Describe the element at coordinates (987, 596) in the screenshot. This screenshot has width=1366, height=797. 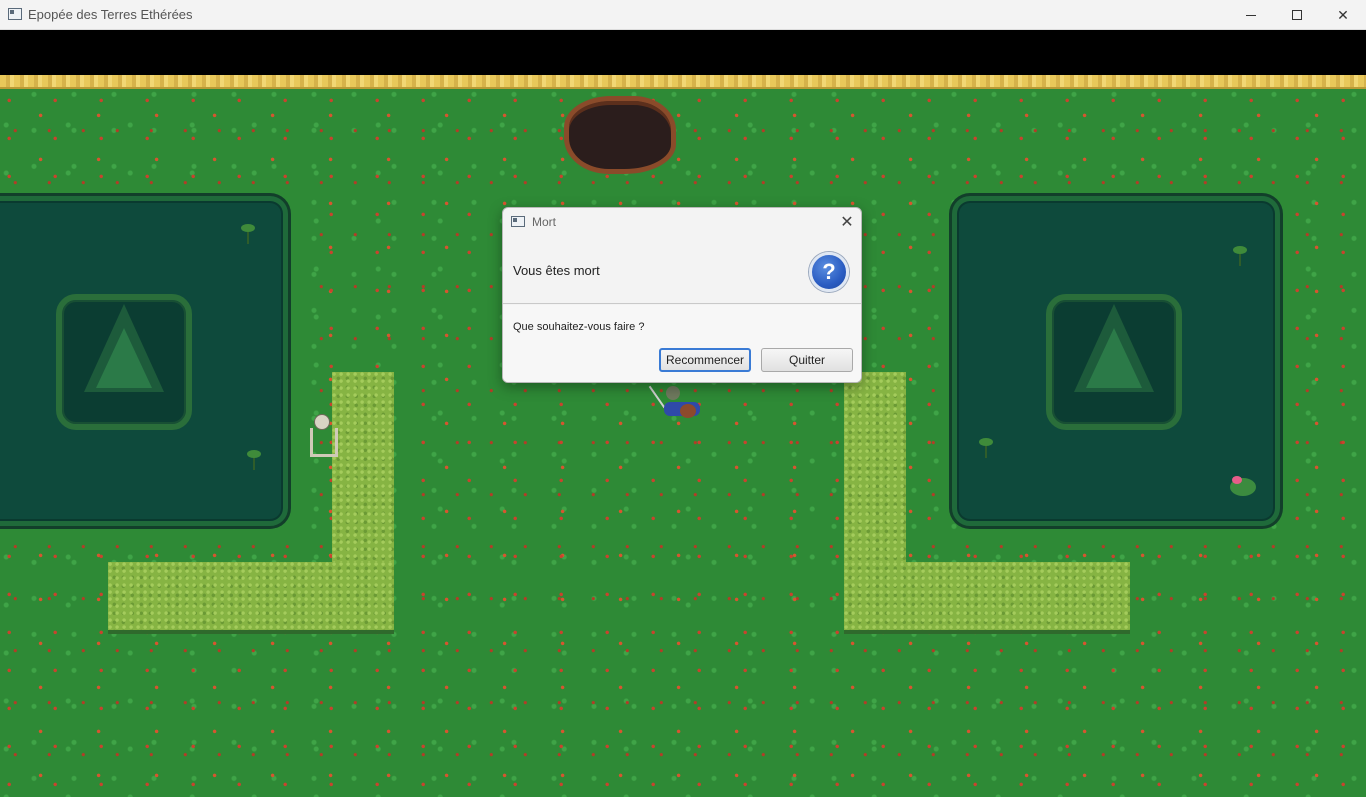
I see `hedge-right-horizontal` at that location.